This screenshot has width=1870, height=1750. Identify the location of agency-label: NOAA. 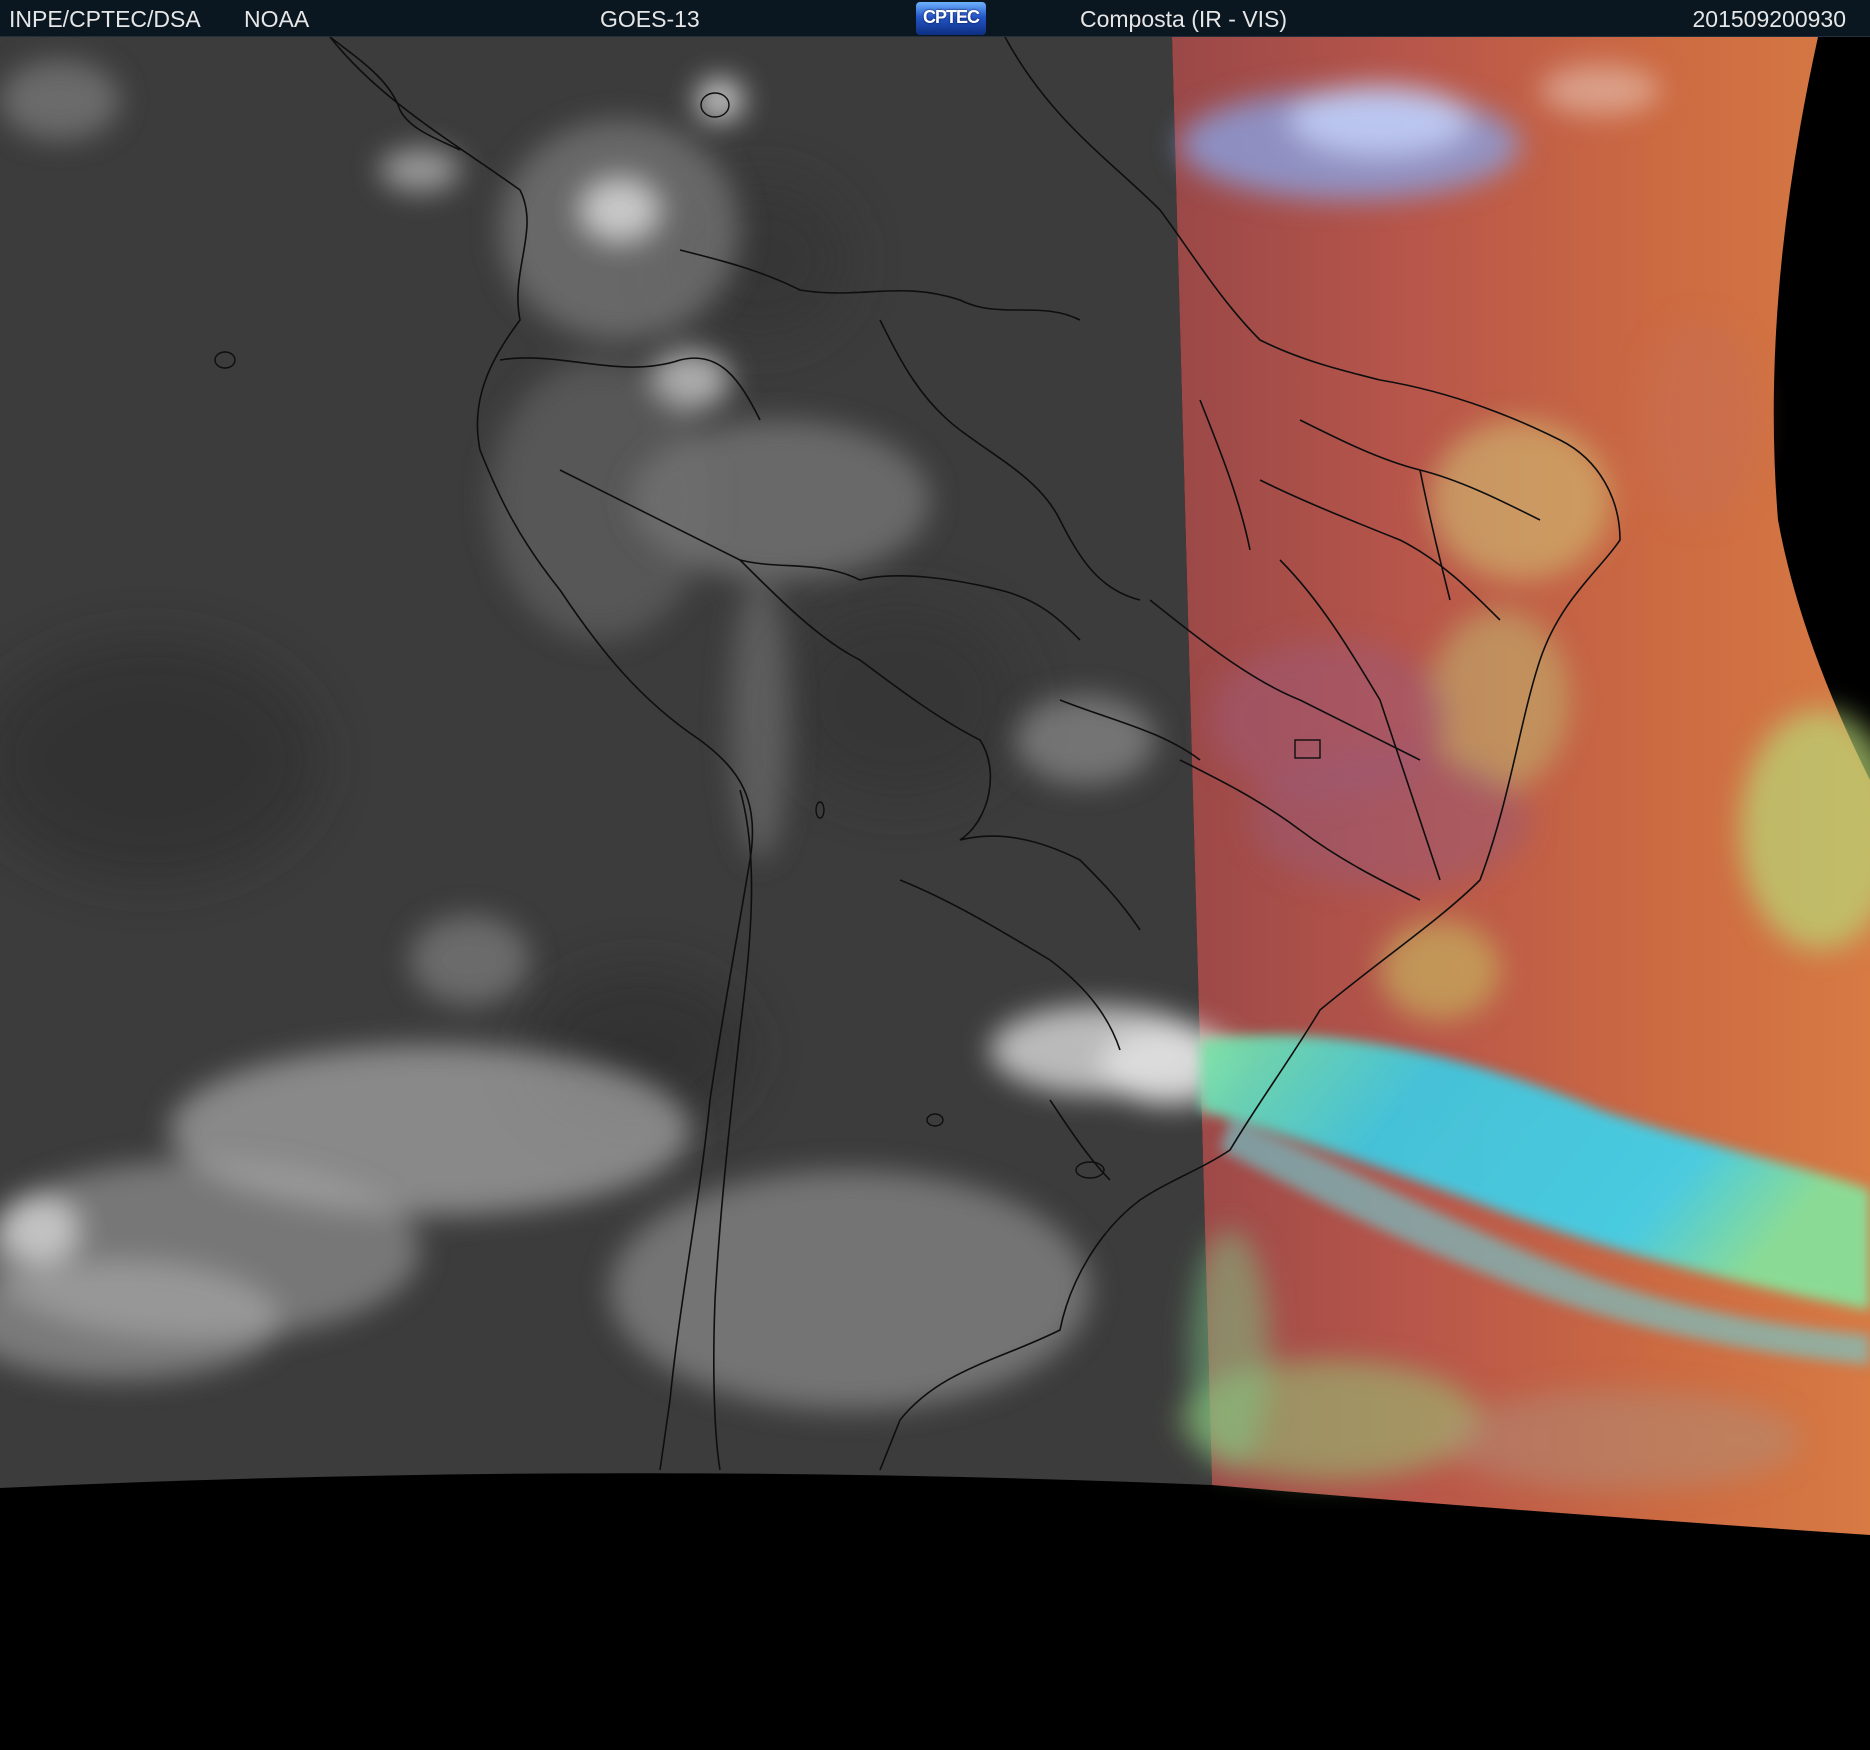
(277, 19).